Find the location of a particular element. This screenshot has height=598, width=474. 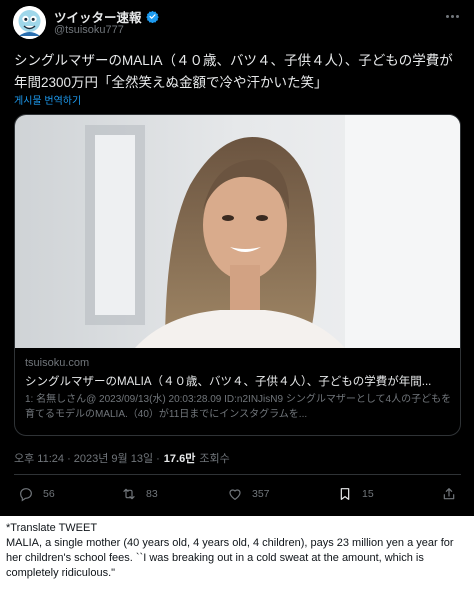

like-button: 357 is located at coordinates (248, 494).